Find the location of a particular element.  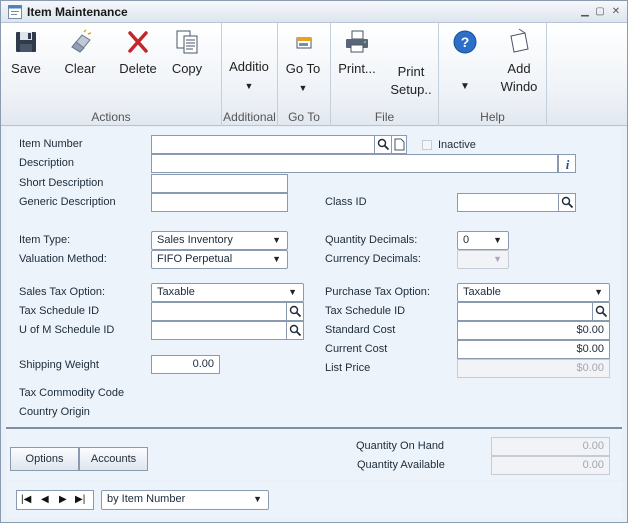

info-icon: i is located at coordinates (568, 163).